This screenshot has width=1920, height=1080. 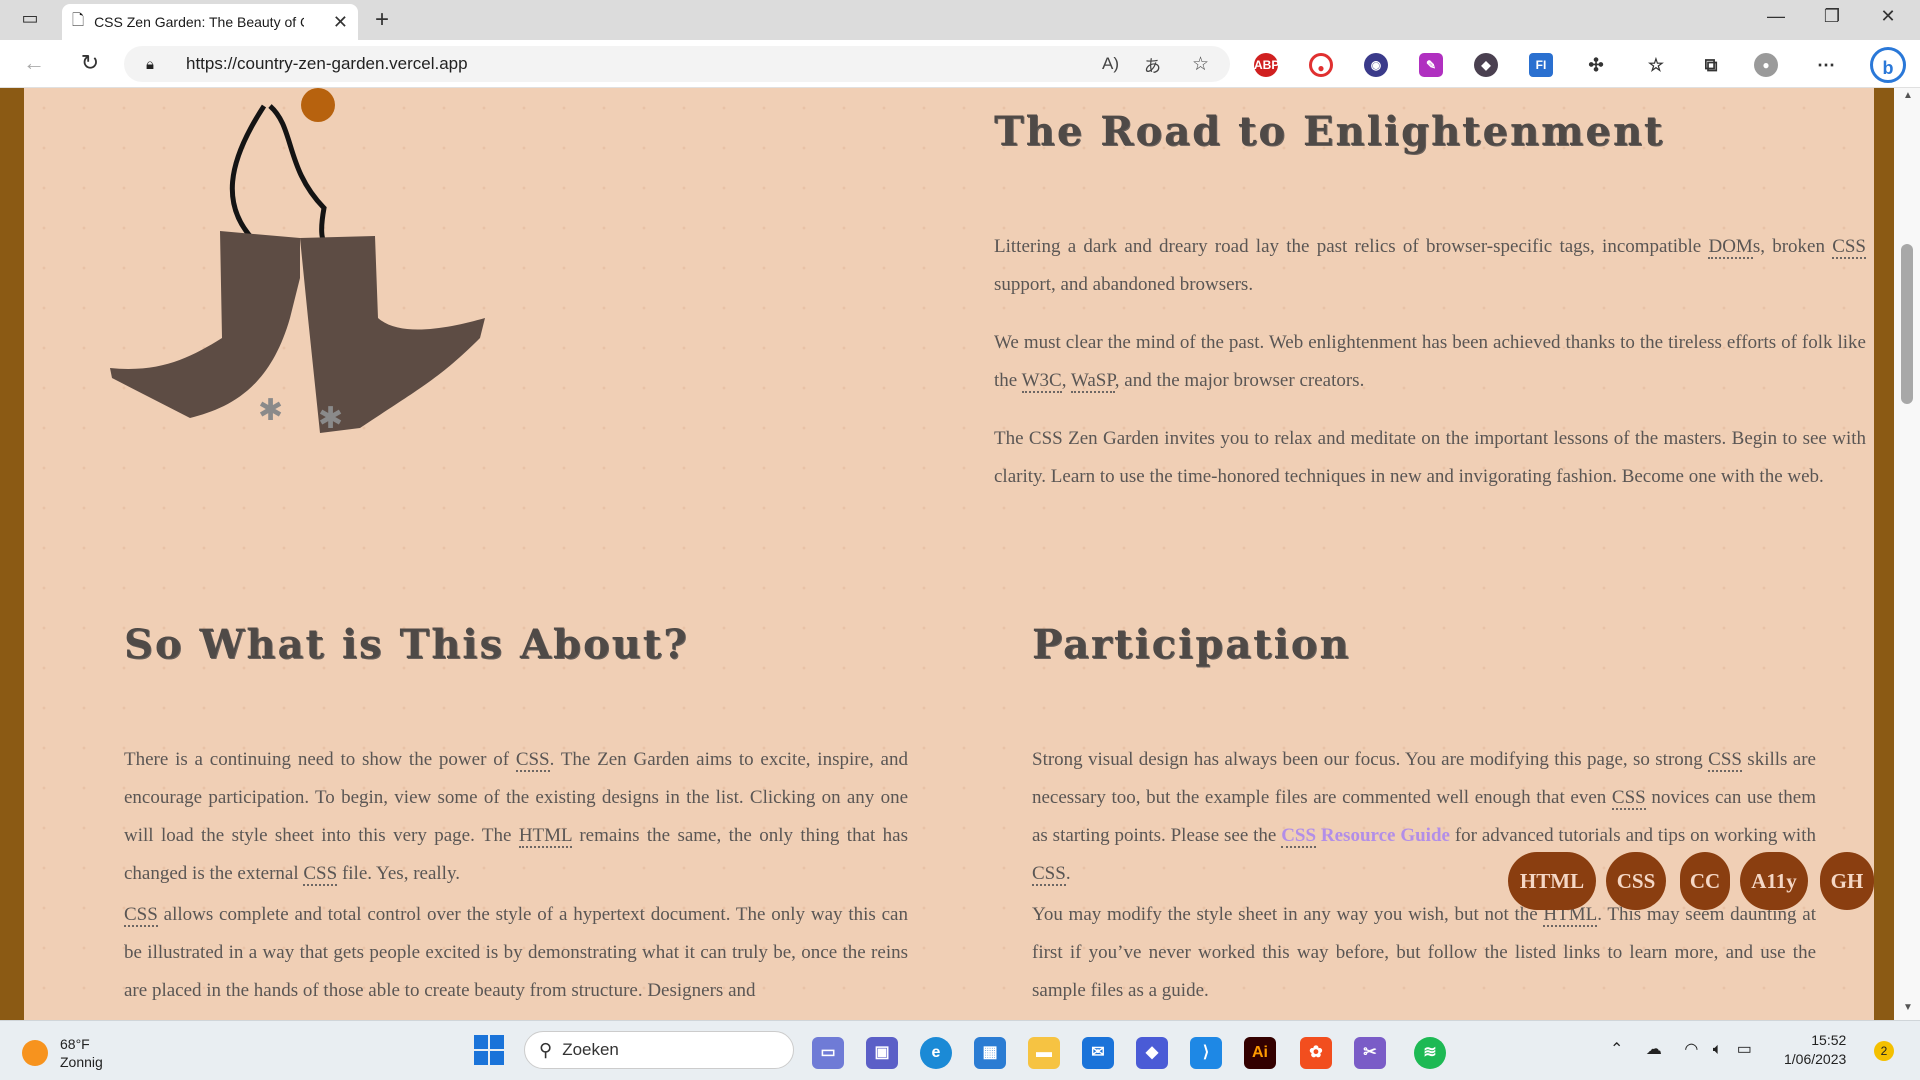 I want to click on snipping-tool-icon: ✂, so click(x=1370, y=1053).